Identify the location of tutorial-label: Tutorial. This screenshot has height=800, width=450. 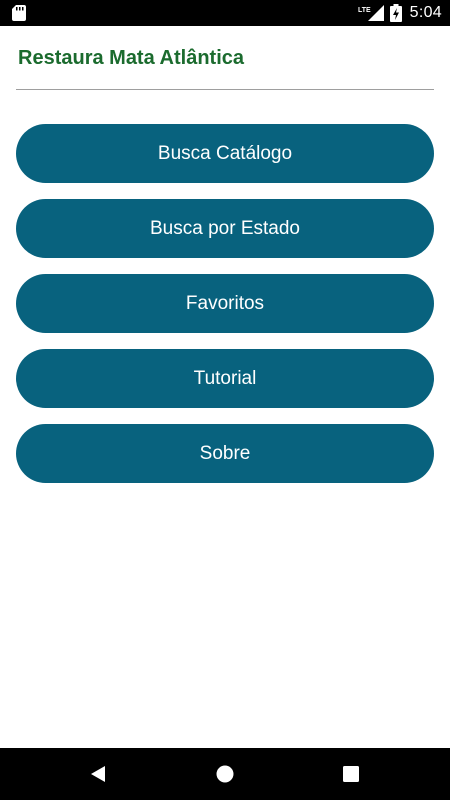
(225, 378).